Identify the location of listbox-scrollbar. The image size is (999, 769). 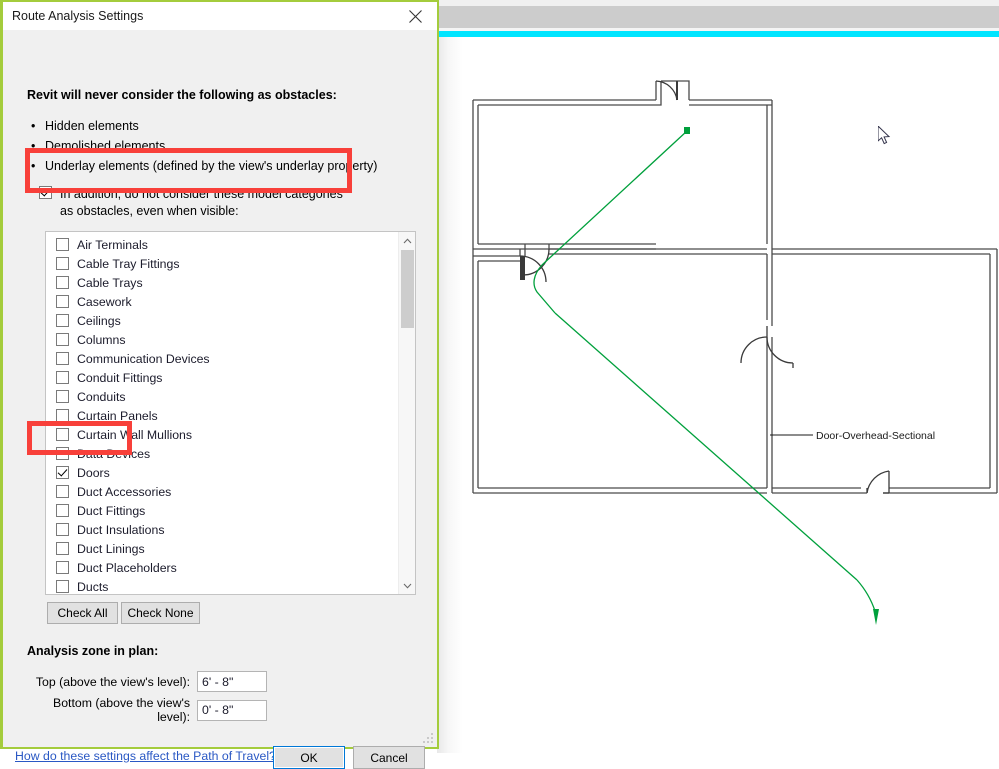
(406, 413).